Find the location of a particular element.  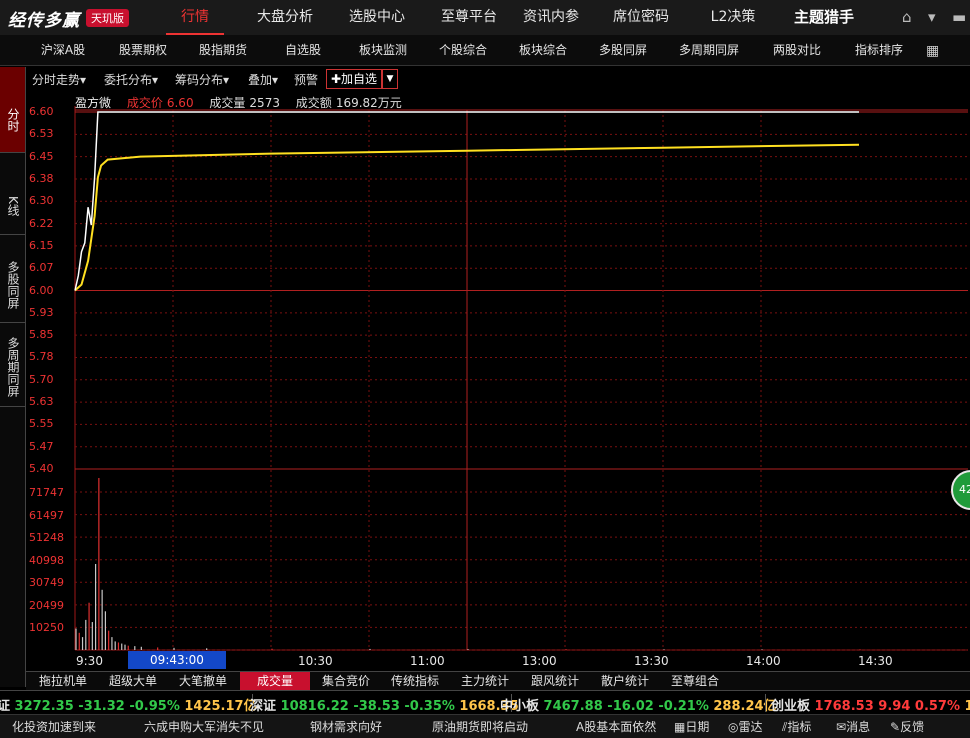

news-item: 钢材需求向好 is located at coordinates (346, 726).